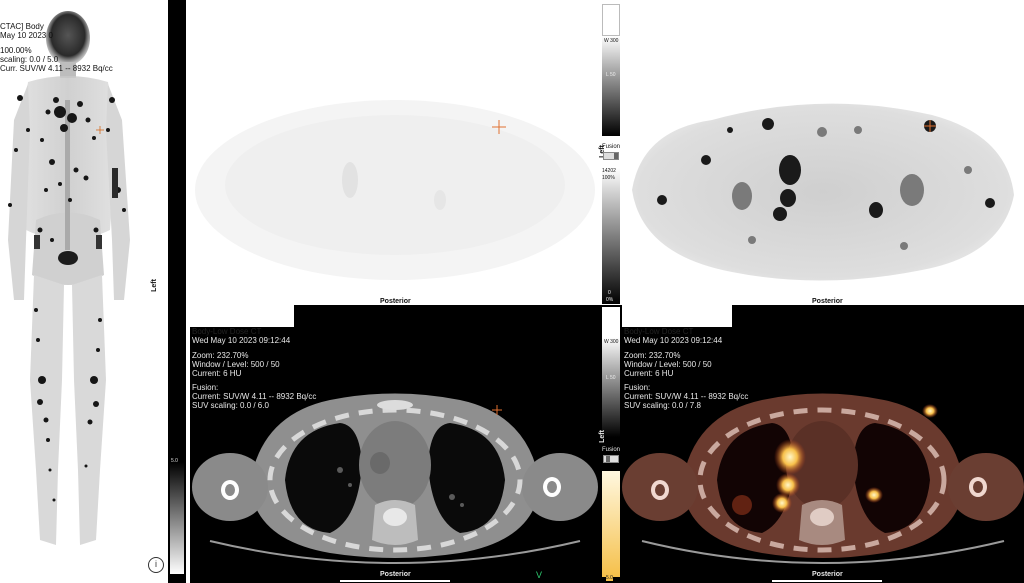 The image size is (1024, 583). I want to click on top-colorbar-ct-gradient, so click(611, 86).